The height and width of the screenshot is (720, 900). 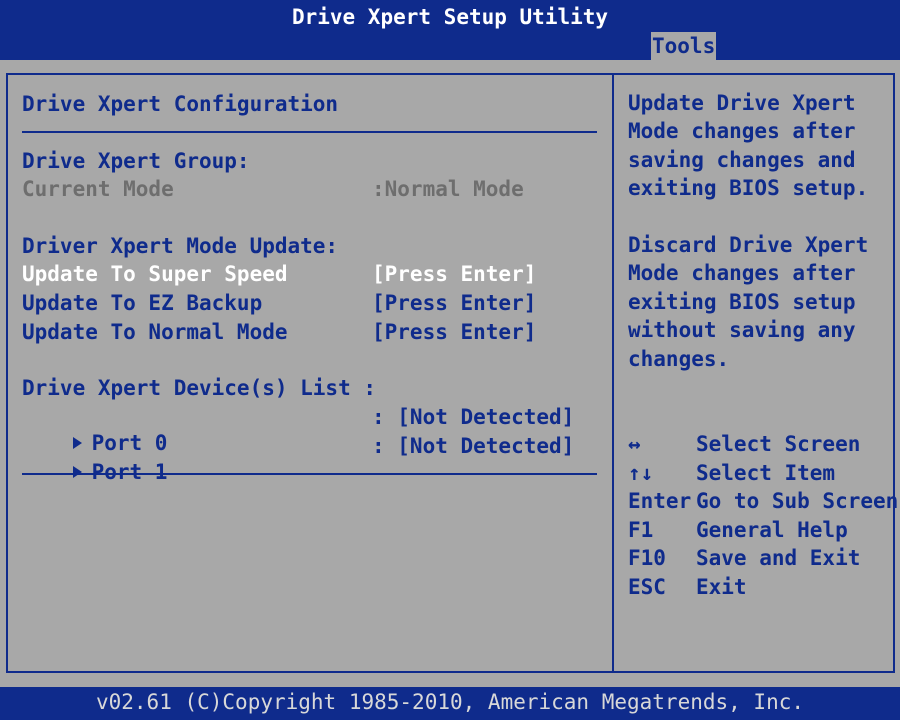 What do you see at coordinates (454, 274) in the screenshot?
I see `update-super-speed-value: [Press Enter]` at bounding box center [454, 274].